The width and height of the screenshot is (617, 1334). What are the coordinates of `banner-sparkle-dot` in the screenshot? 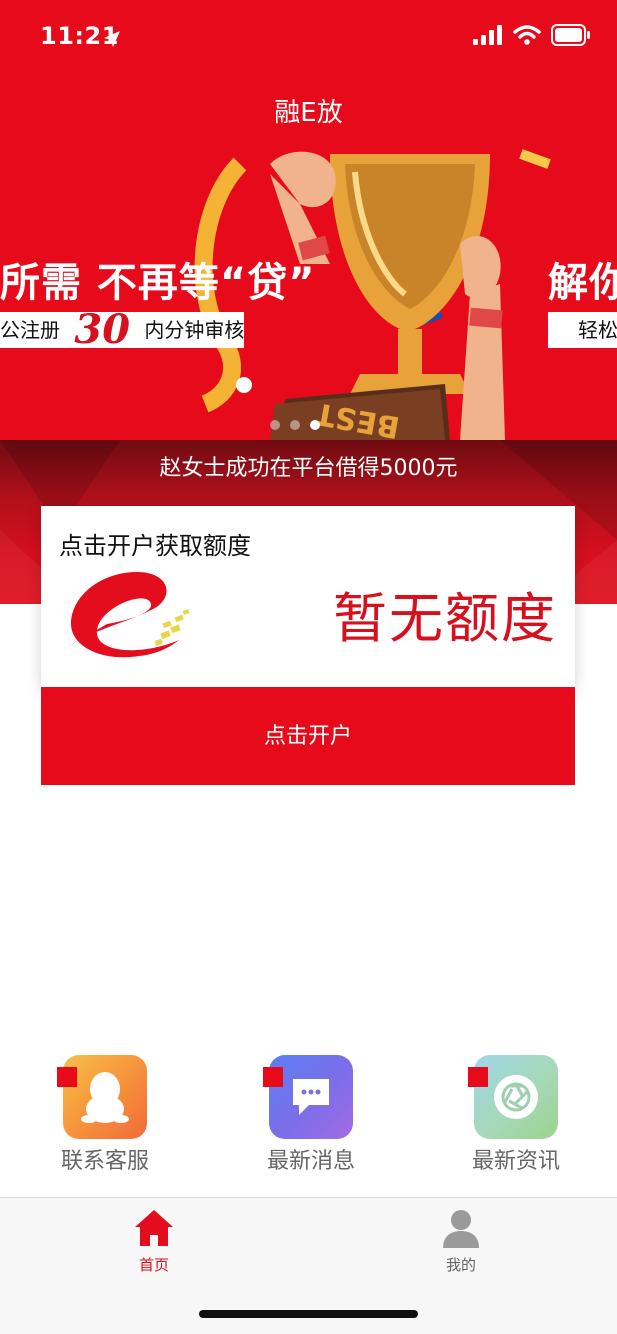 It's located at (244, 385).